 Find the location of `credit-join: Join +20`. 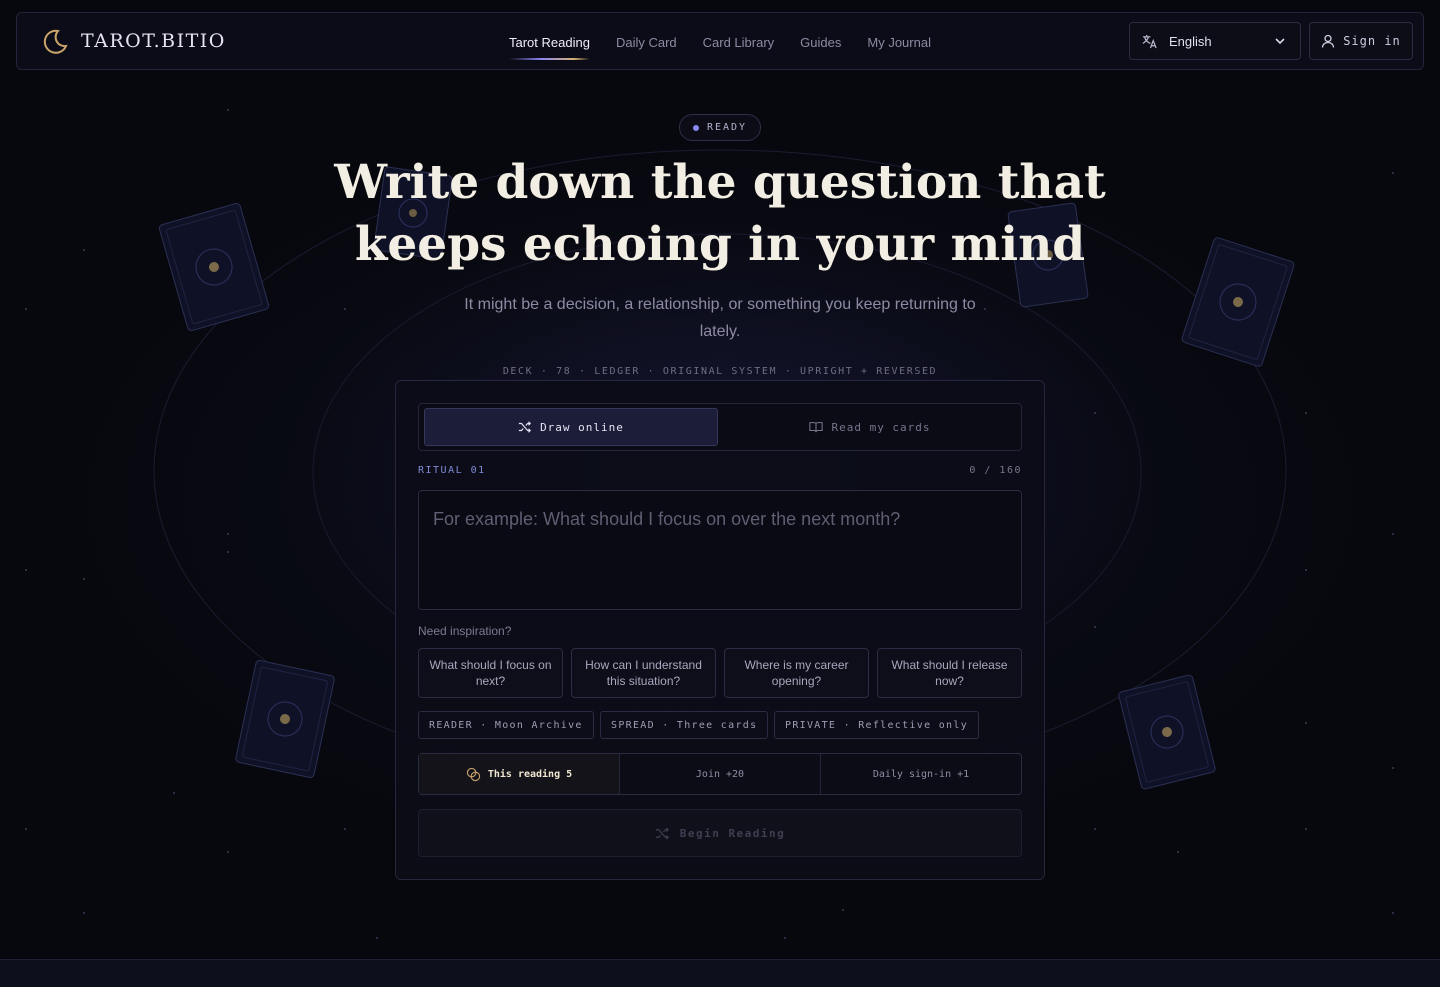

credit-join: Join +20 is located at coordinates (720, 774).